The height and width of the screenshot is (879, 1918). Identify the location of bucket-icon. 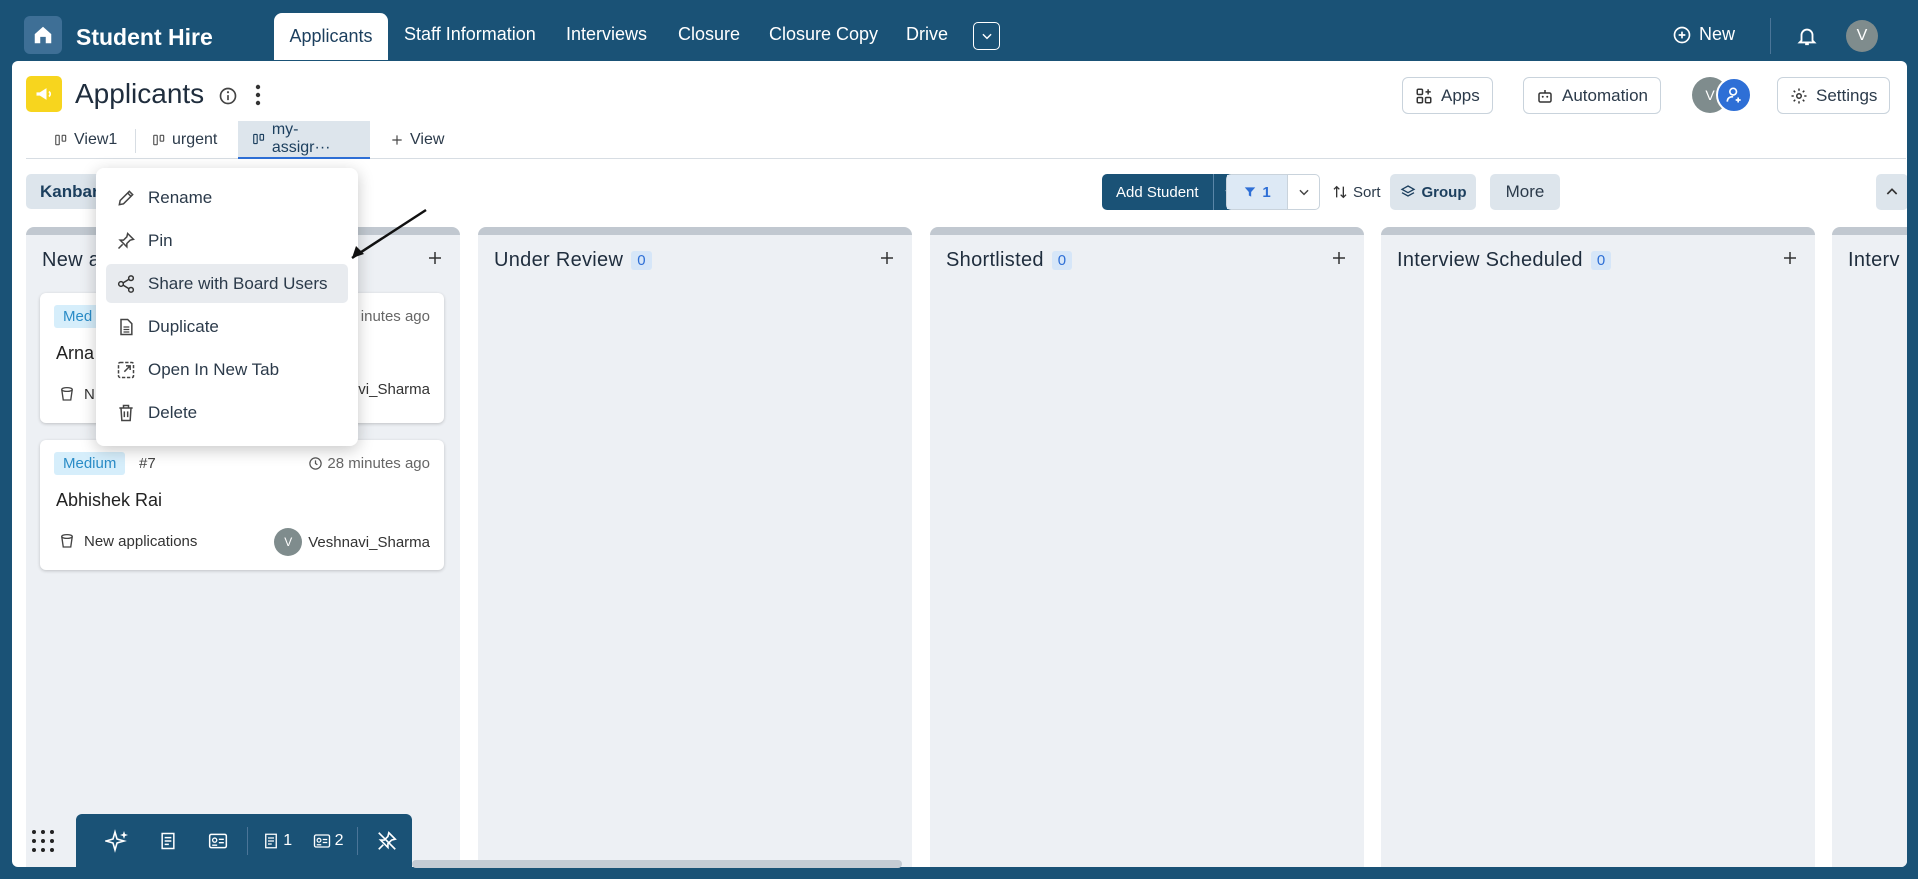
(67, 393).